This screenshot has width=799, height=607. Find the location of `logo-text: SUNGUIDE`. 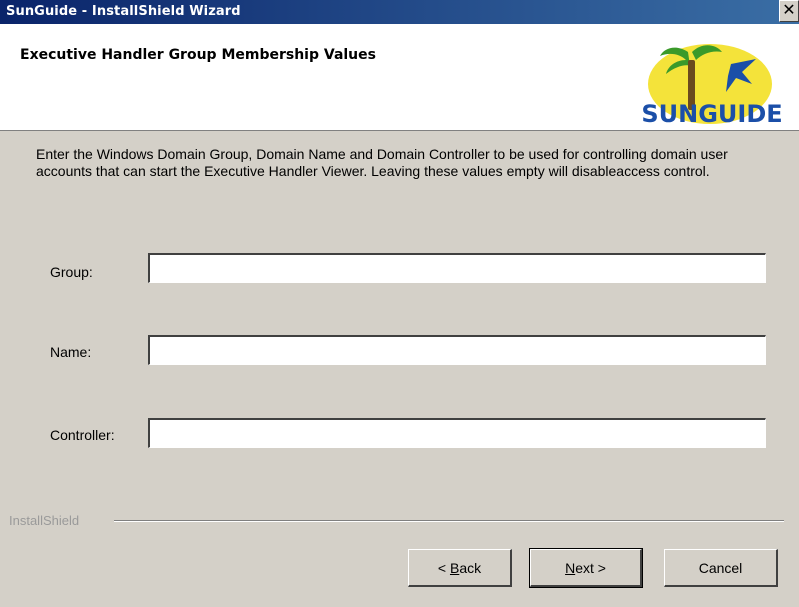

logo-text: SUNGUIDE is located at coordinates (711, 114).